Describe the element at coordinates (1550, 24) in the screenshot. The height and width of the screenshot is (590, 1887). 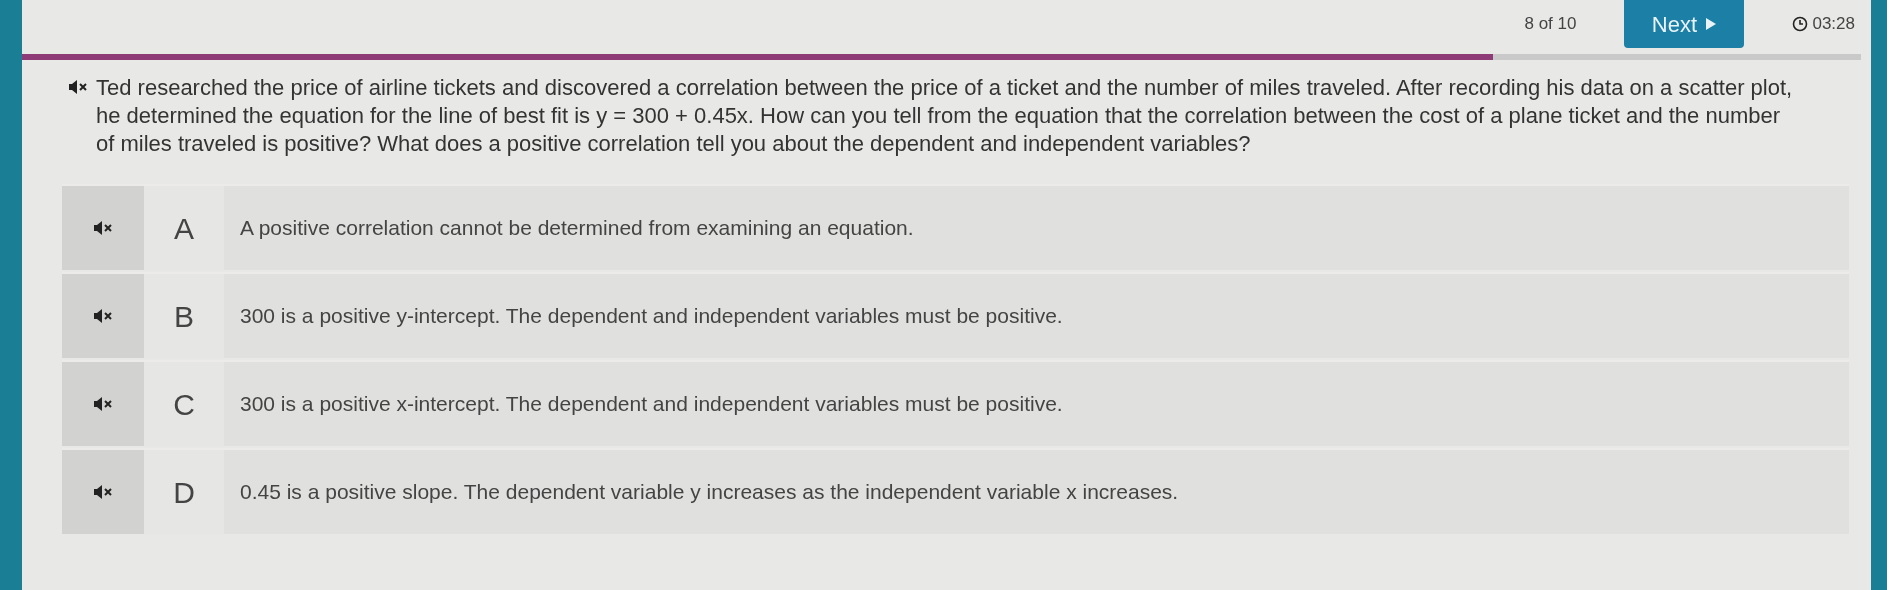
I see `question-counter: 8 of 10` at that location.